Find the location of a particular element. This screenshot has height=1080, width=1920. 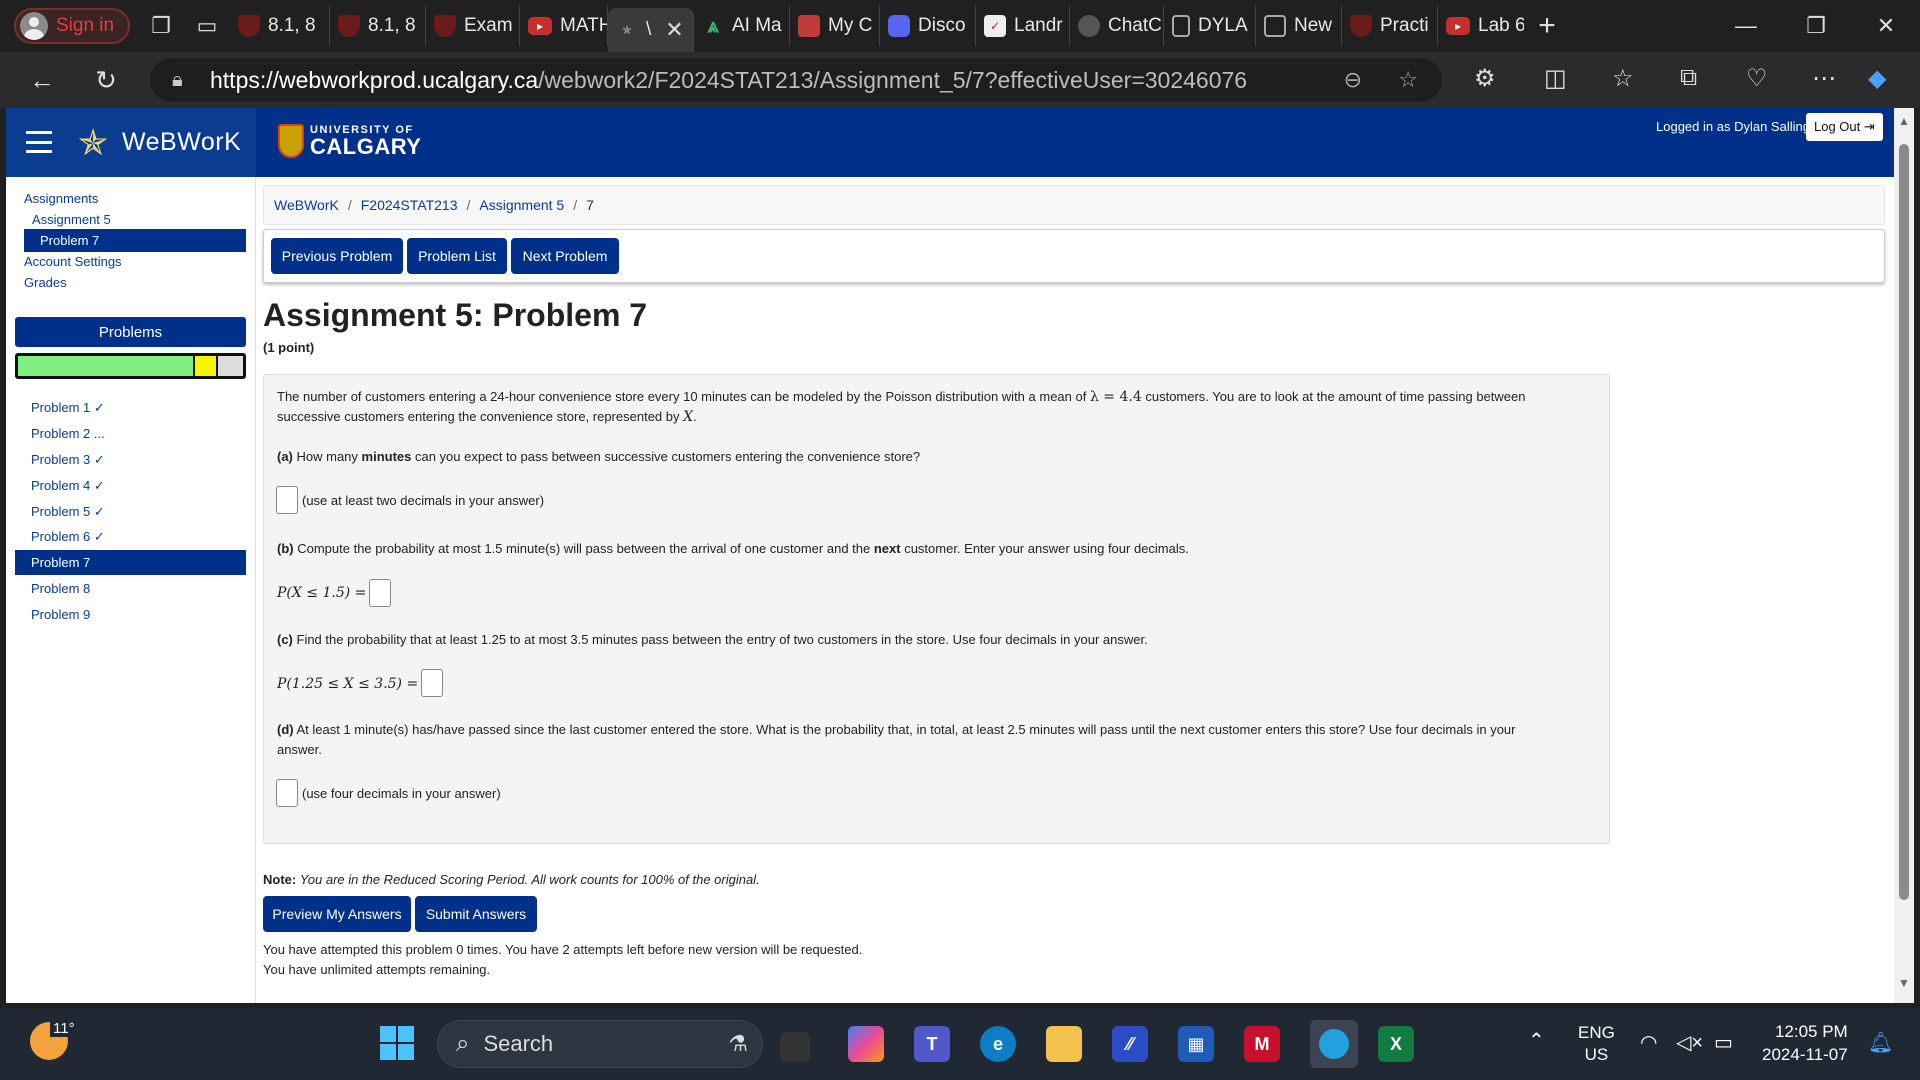

discord-favicon-icon is located at coordinates (899, 26).